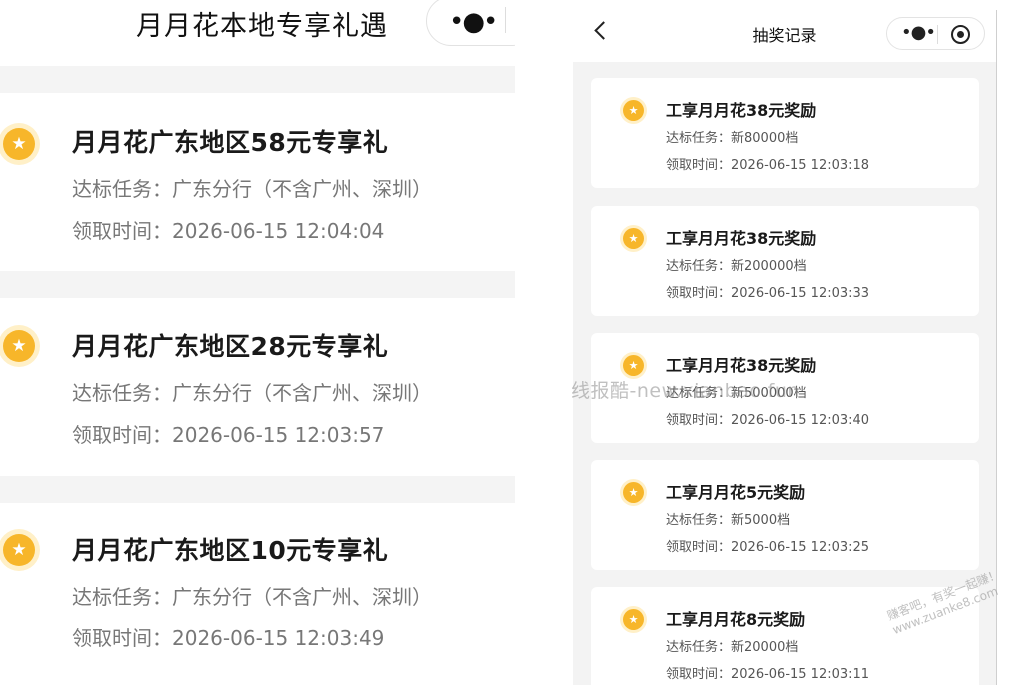 The height and width of the screenshot is (685, 1028). Describe the element at coordinates (228, 638) in the screenshot. I see `reward-time: 领取时间：2026-06-15 12:03:49` at that location.